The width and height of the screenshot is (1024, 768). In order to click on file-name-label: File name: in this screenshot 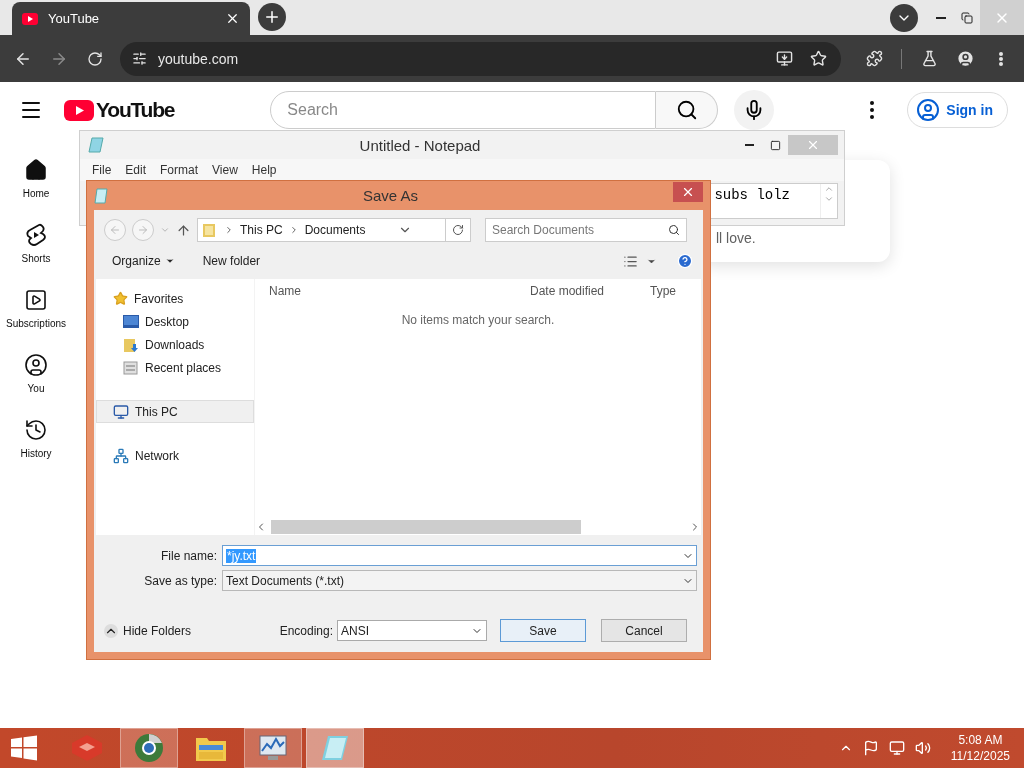, I will do `click(188, 555)`.